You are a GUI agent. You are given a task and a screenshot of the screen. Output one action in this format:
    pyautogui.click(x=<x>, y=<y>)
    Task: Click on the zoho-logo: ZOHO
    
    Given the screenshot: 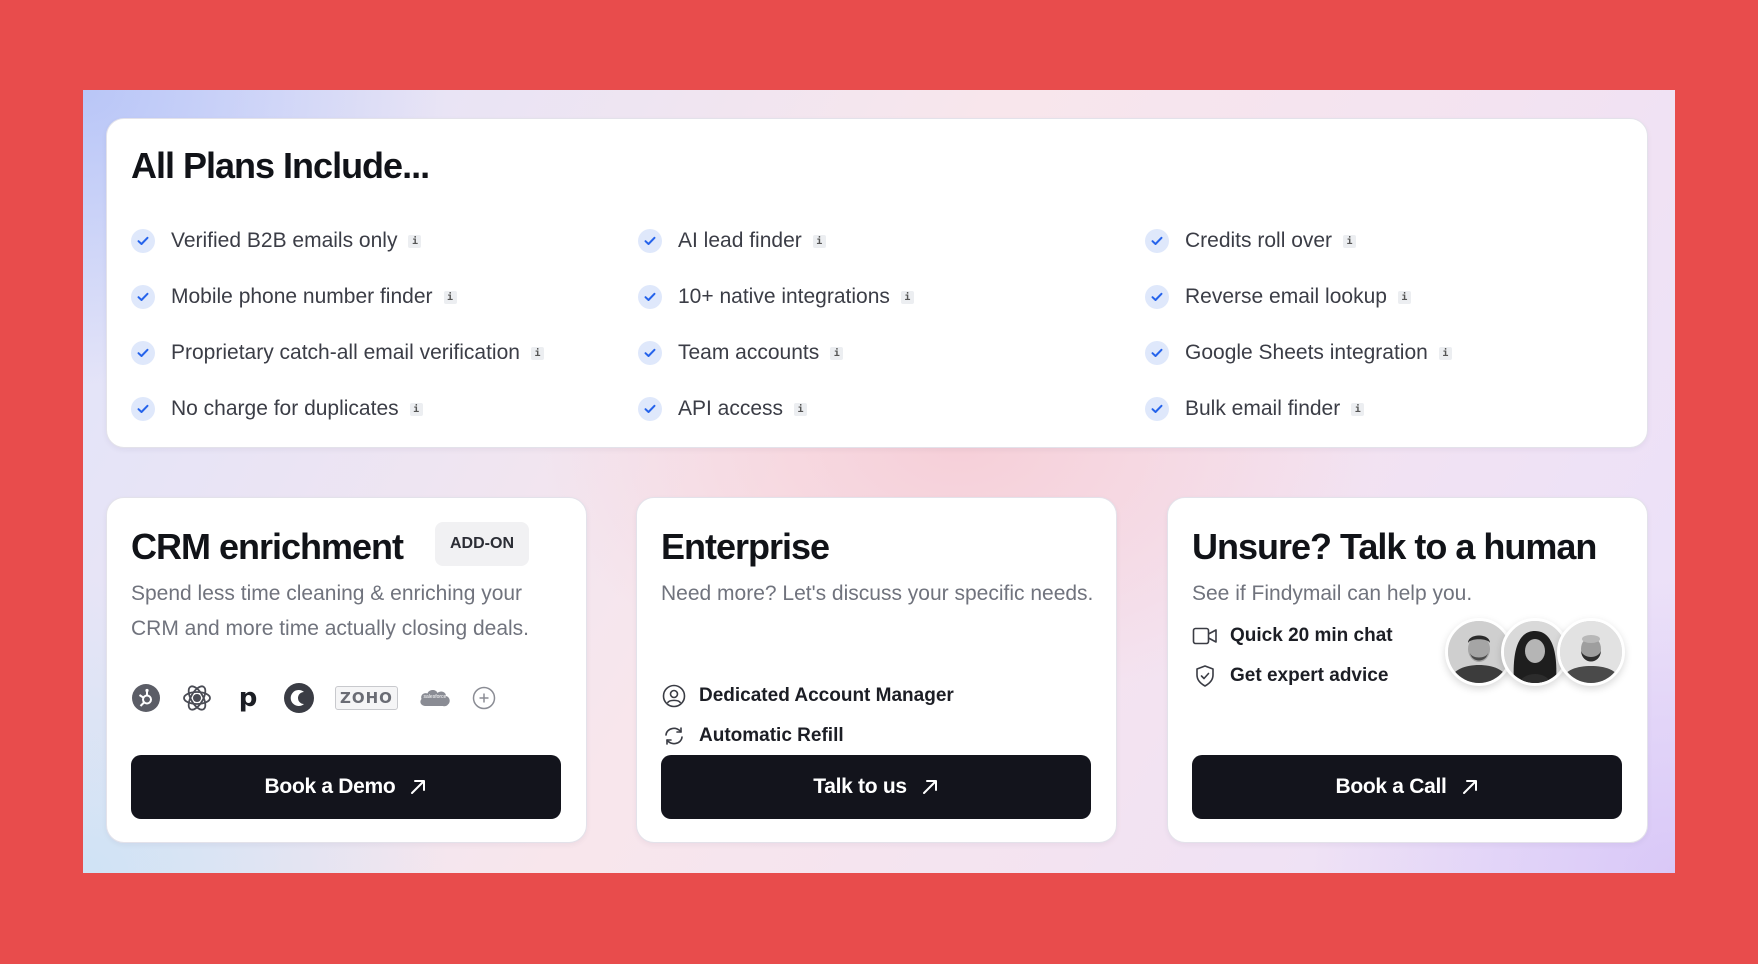 What is the action you would take?
    pyautogui.click(x=366, y=698)
    